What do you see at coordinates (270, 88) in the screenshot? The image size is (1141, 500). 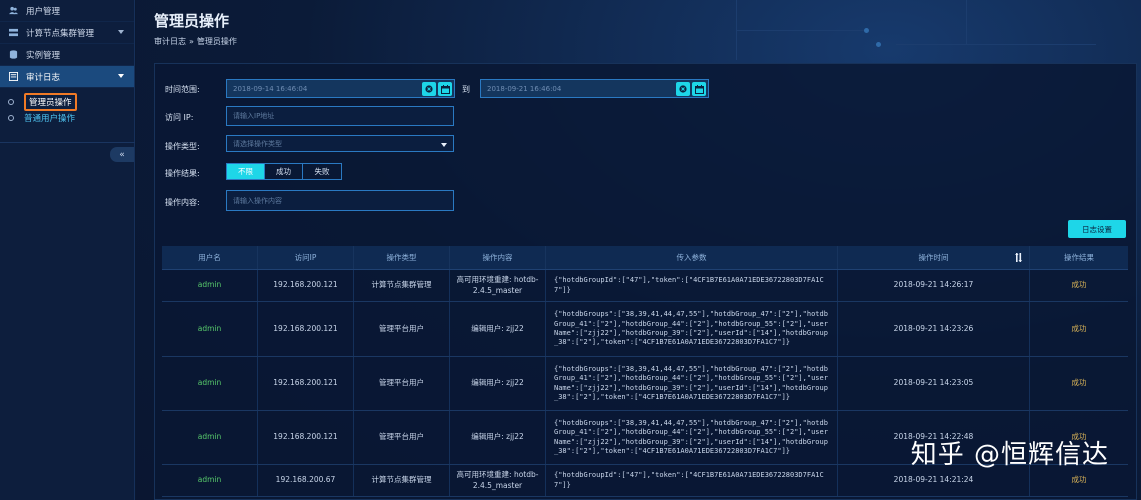 I see `start-time-value: 2018-09-14 16:46:04` at bounding box center [270, 88].